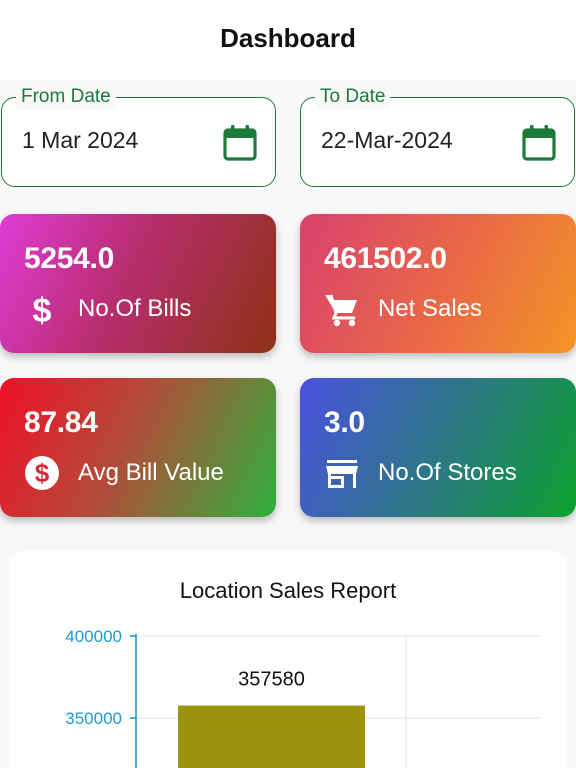 The image size is (576, 768). What do you see at coordinates (438, 447) in the screenshot?
I see `stores-card: 3.0 No.Of Stores` at bounding box center [438, 447].